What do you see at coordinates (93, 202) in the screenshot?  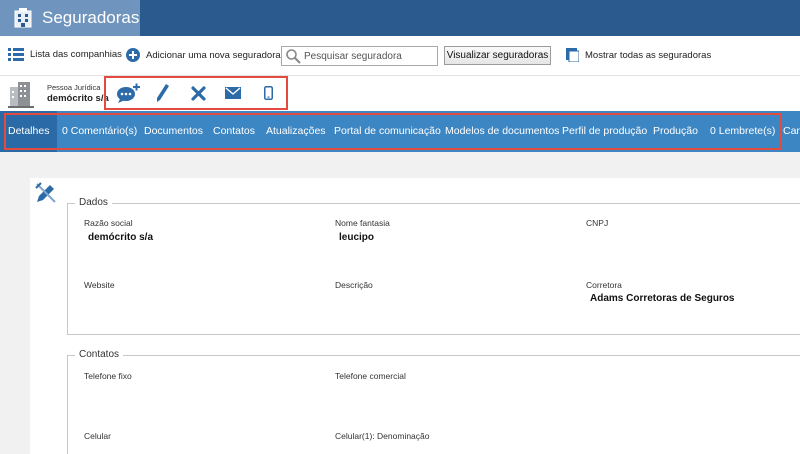 I see `dados-legend: Dados` at bounding box center [93, 202].